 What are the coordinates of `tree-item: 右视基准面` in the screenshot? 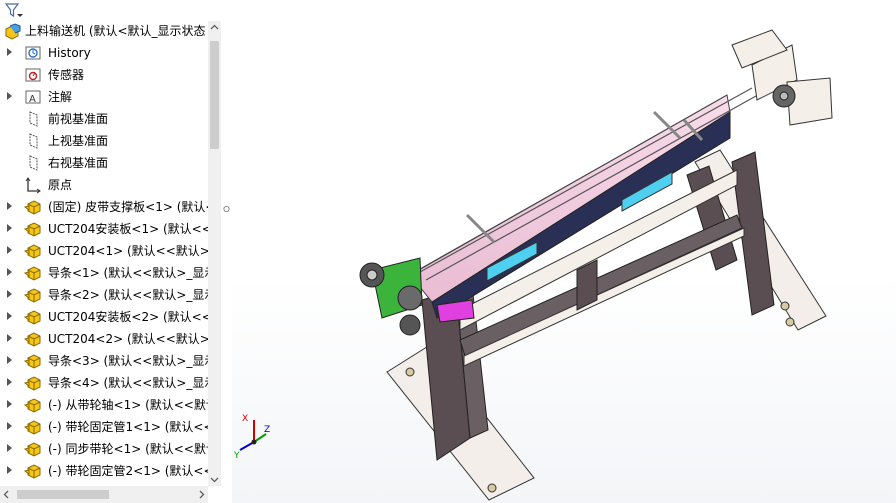 It's located at (104, 163).